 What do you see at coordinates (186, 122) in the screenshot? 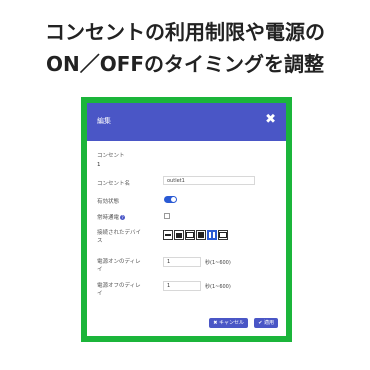
I see `dialog-header: 編集 ✖` at bounding box center [186, 122].